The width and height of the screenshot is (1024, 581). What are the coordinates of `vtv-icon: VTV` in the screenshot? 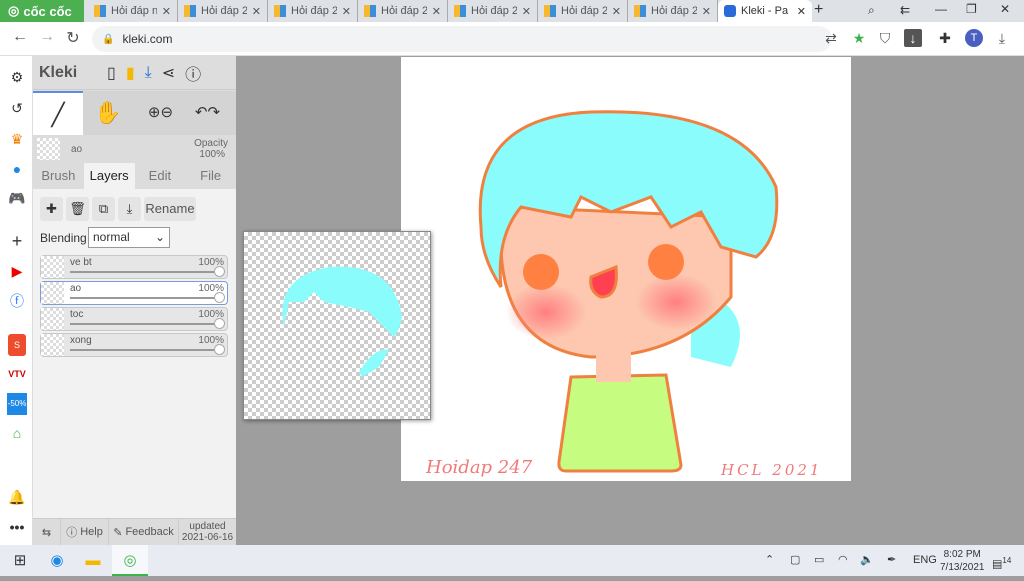 It's located at (17, 374).